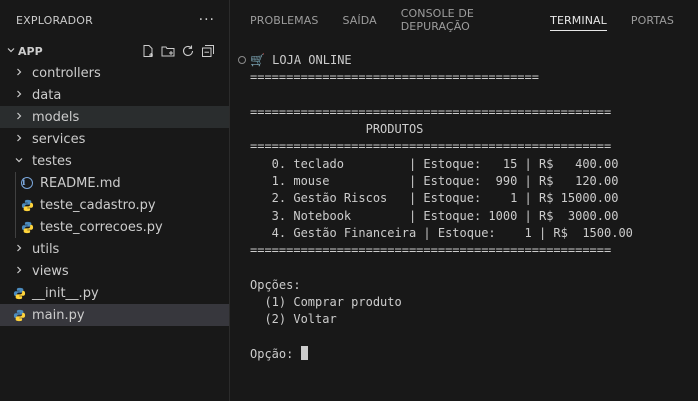 This screenshot has height=401, width=698. I want to click on tree-item-label: data, so click(47, 95).